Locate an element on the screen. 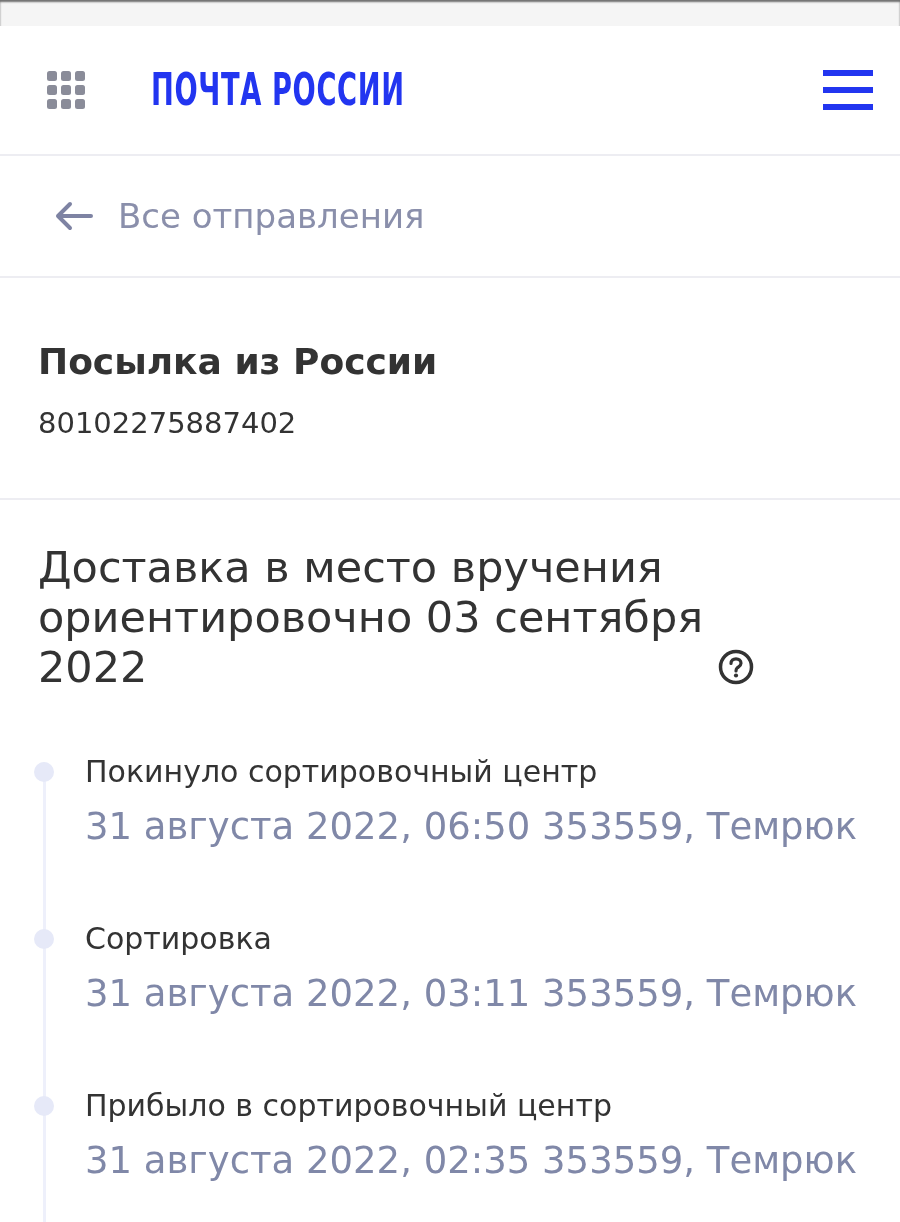  tracking-number: 80102275887402 is located at coordinates (168, 423).